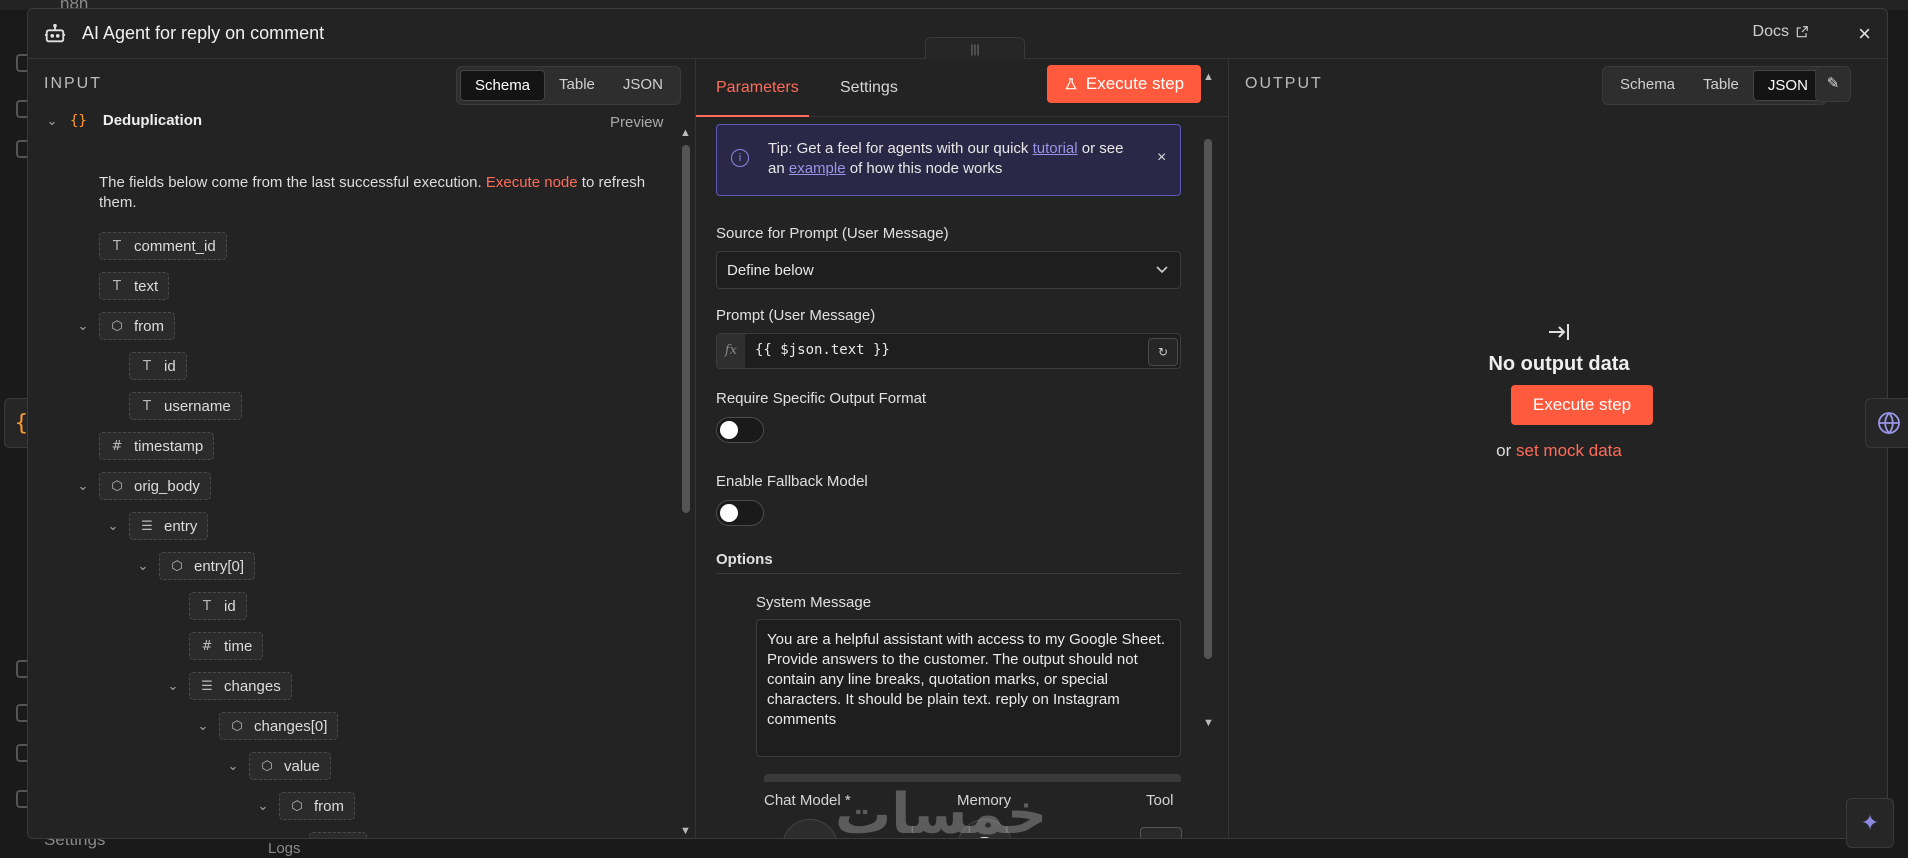 Image resolution: width=1908 pixels, height=858 pixels. Describe the element at coordinates (169, 446) in the screenshot. I see `field-name: timestamp` at that location.